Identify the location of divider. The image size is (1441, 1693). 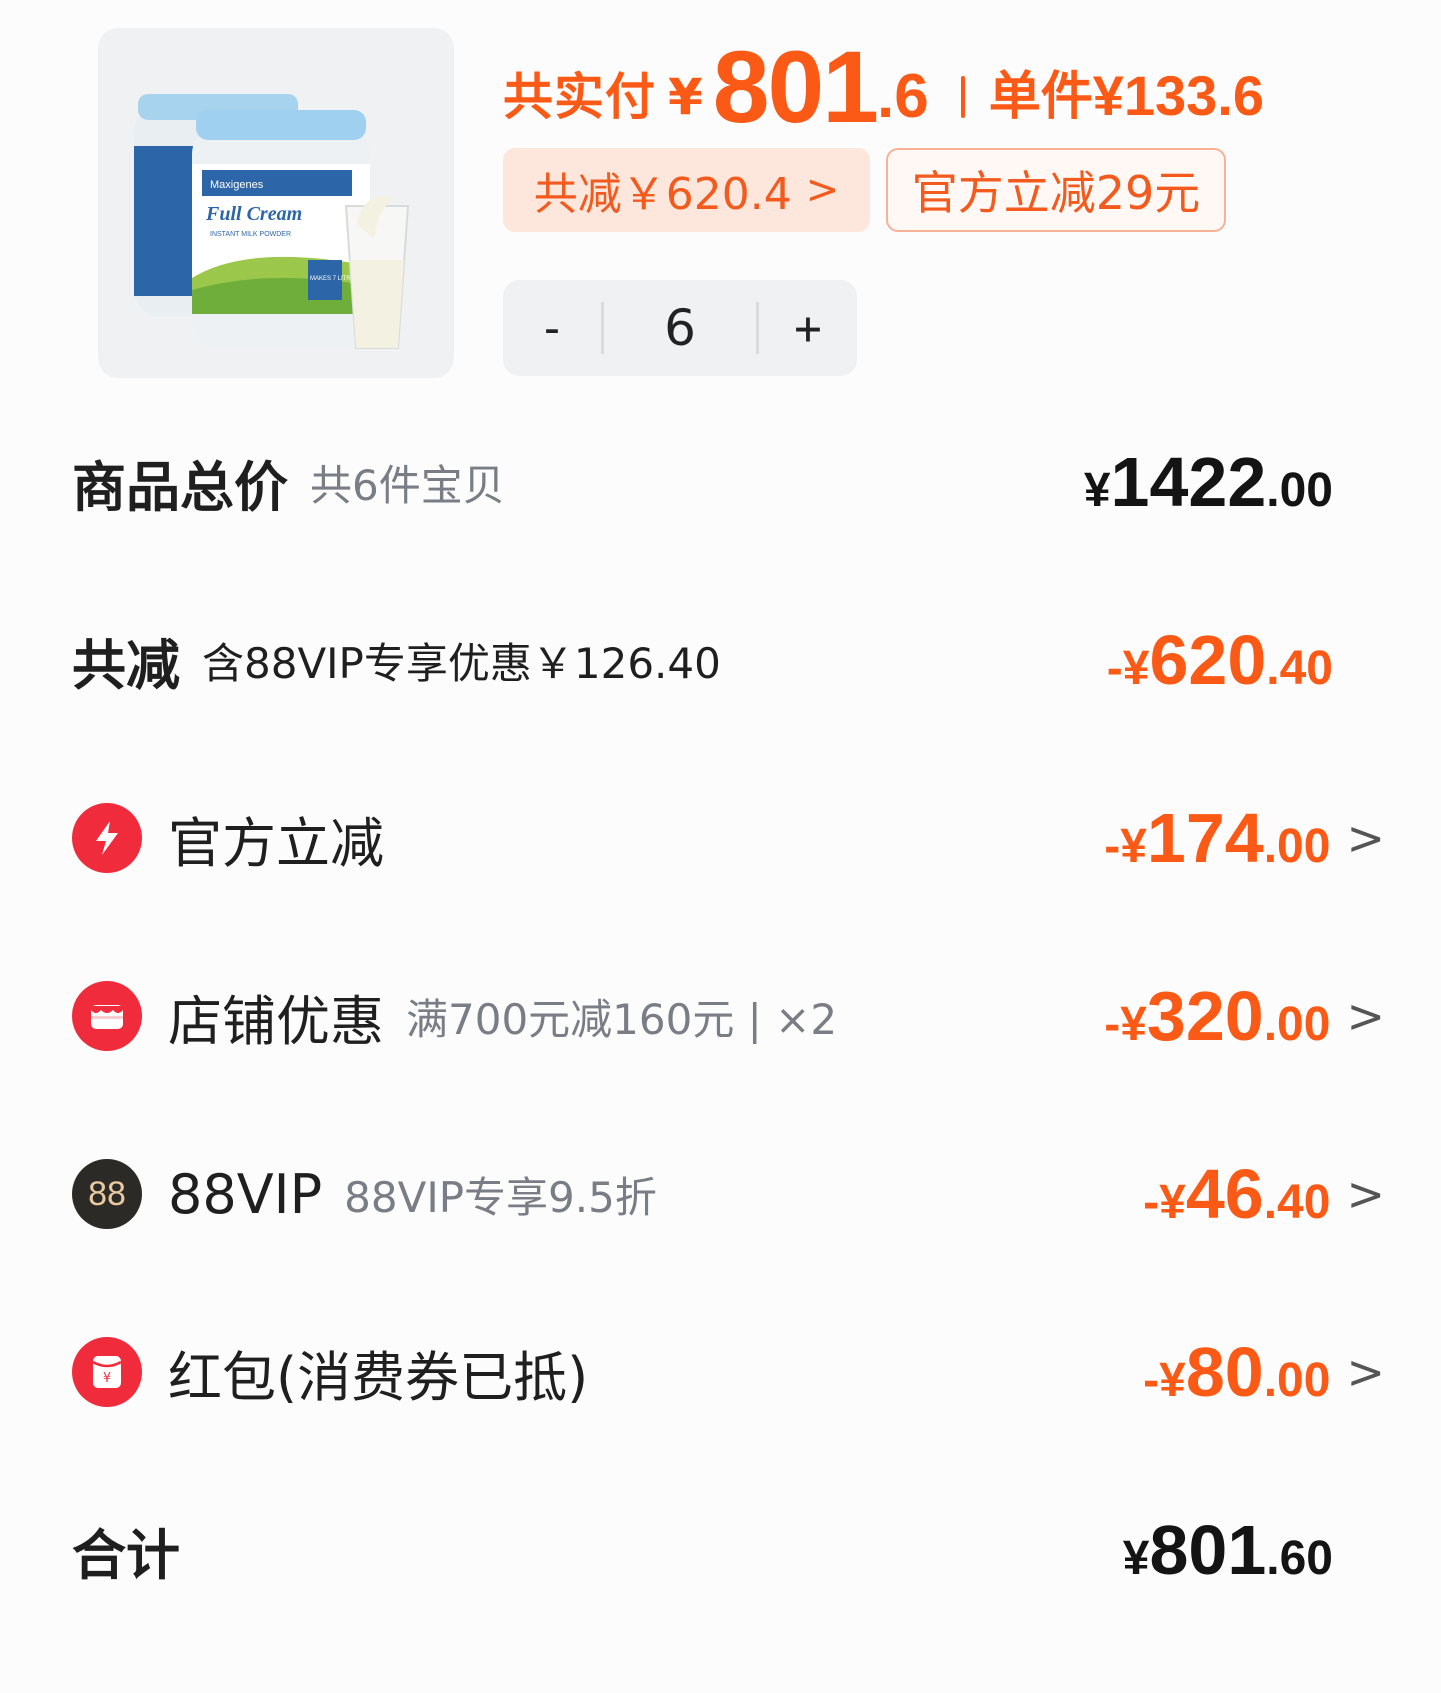
(962, 97).